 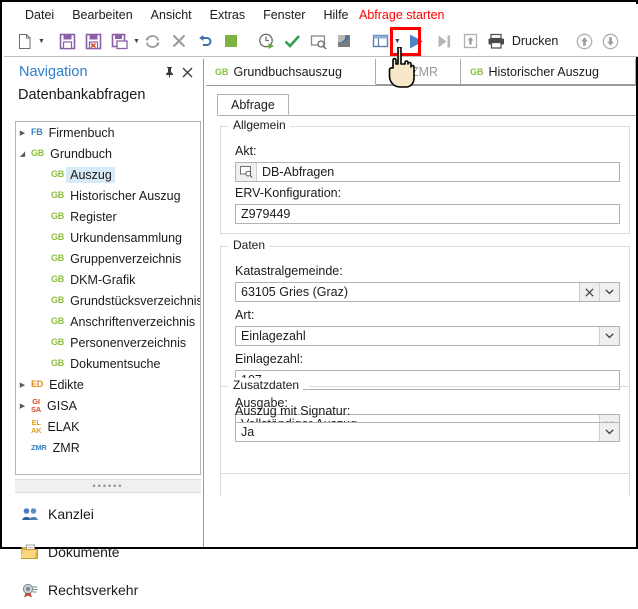 What do you see at coordinates (125, 195) in the screenshot?
I see `tree-item-label: Historischer Auszug` at bounding box center [125, 195].